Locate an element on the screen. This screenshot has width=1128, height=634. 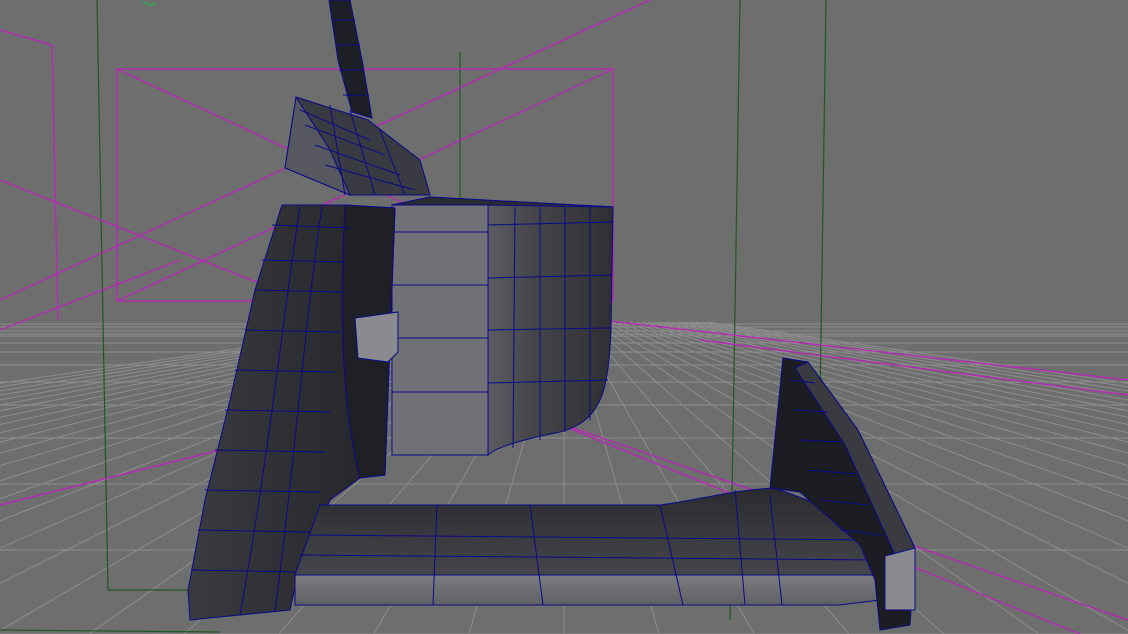
fin-mesh is located at coordinates (350, 59).